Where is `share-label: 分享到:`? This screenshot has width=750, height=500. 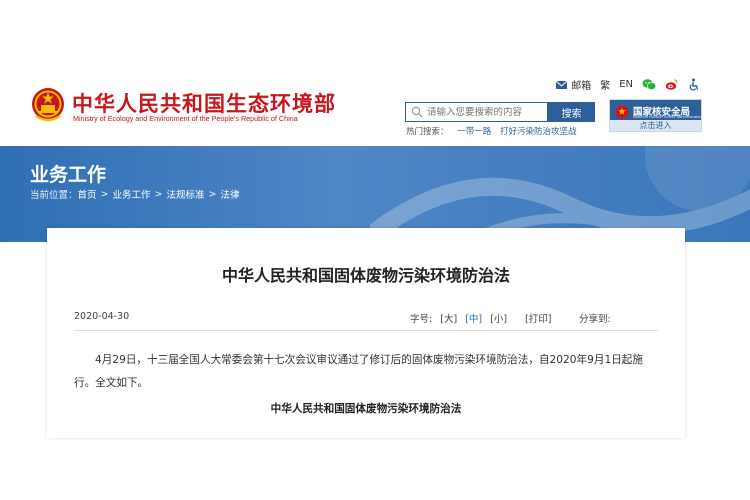 share-label: 分享到: is located at coordinates (595, 319).